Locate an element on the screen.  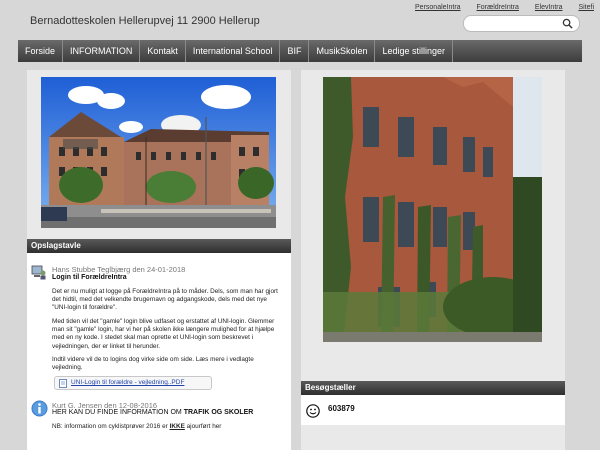
smiley-icon is located at coordinates (313, 411).